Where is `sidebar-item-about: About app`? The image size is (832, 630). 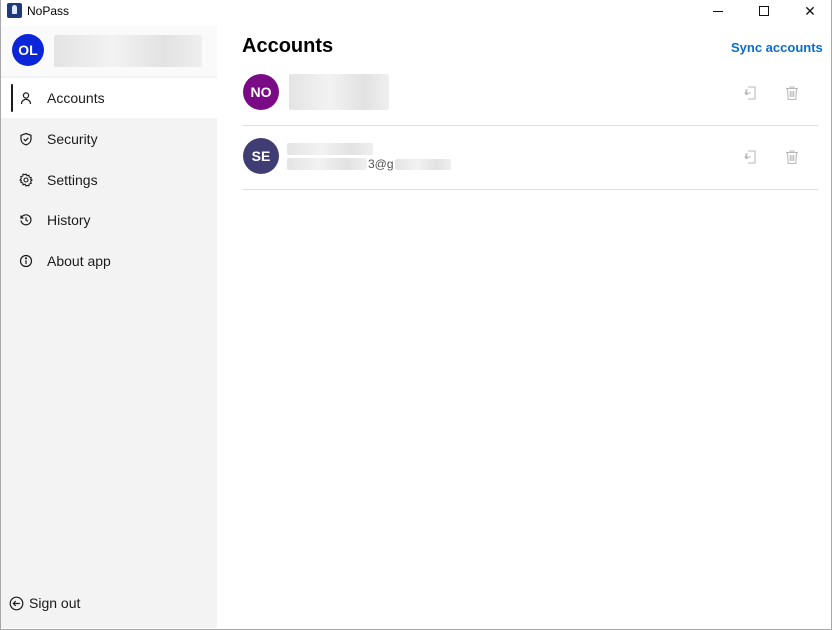 sidebar-item-about: About app is located at coordinates (109, 261).